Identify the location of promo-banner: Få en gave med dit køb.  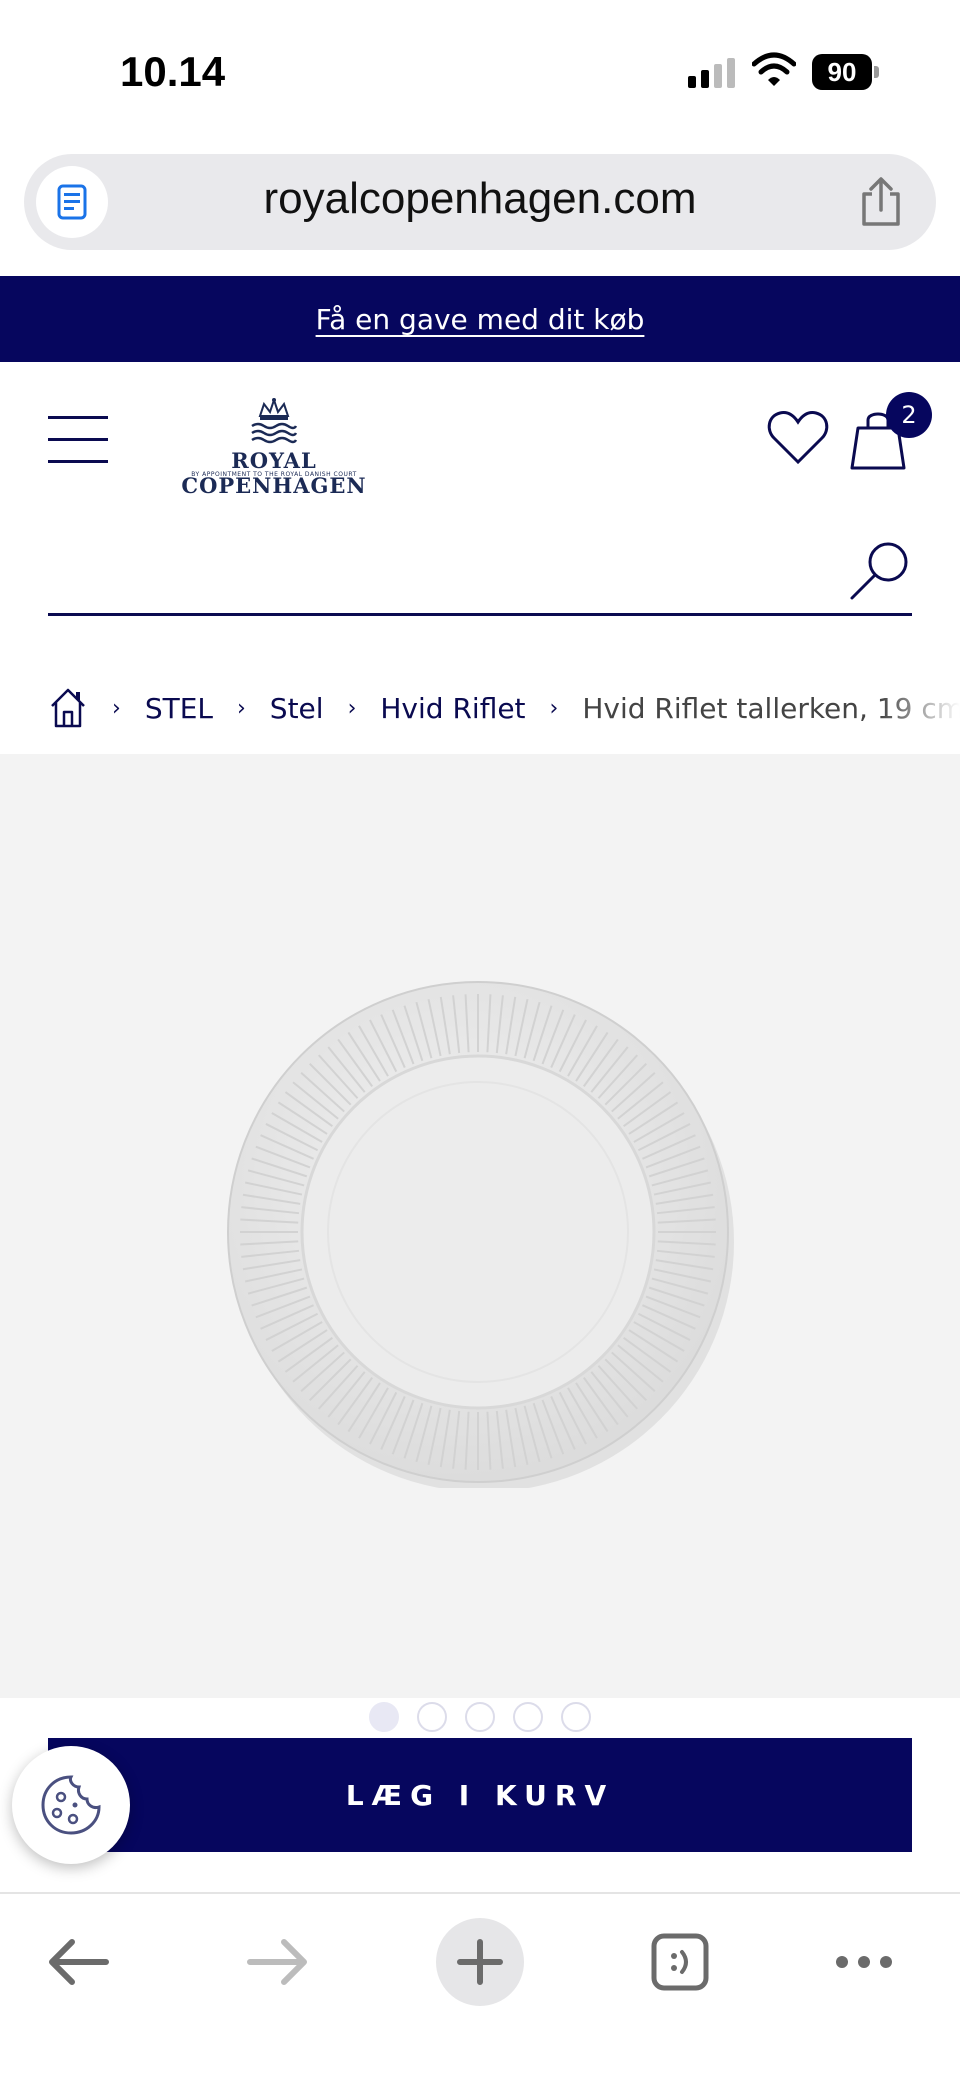
(480, 319).